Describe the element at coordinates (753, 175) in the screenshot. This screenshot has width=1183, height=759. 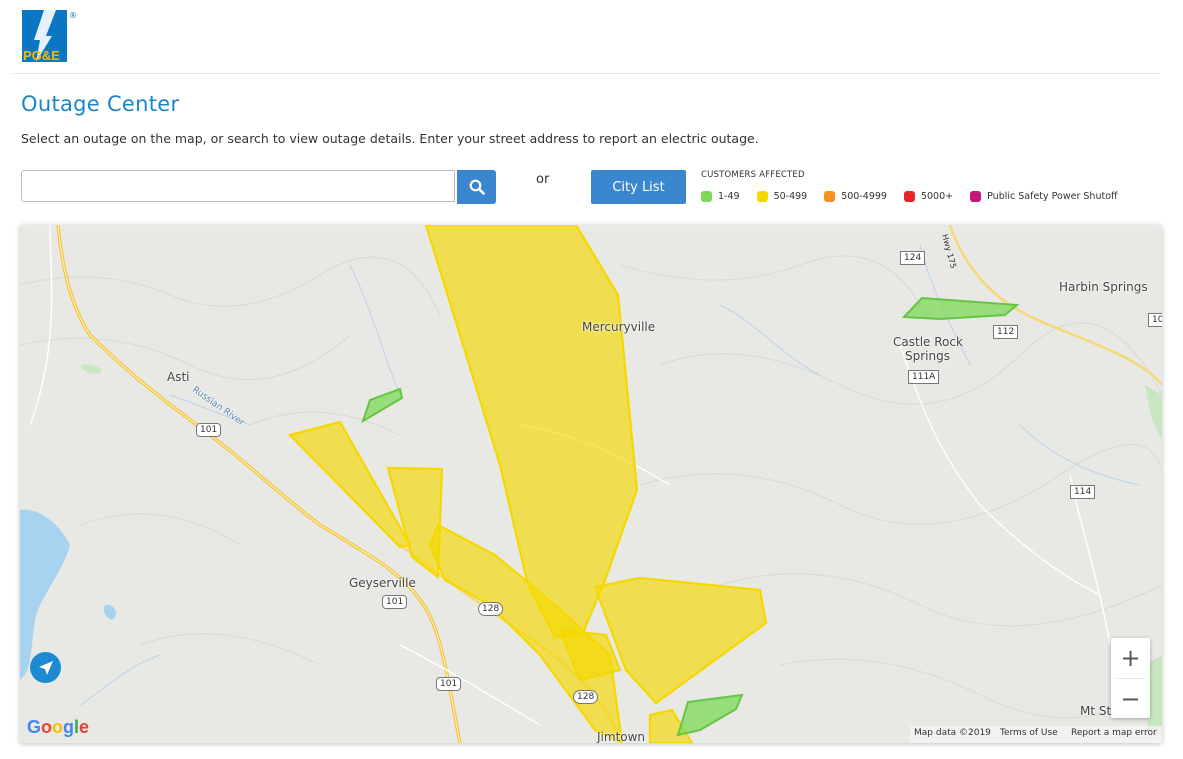
I see `legend-title: CUSTOMERS AFFECTED` at that location.